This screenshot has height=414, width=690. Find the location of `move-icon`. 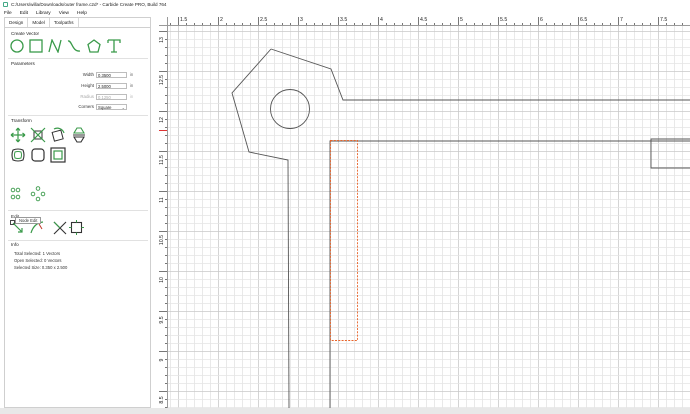

move-icon is located at coordinates (18, 135).